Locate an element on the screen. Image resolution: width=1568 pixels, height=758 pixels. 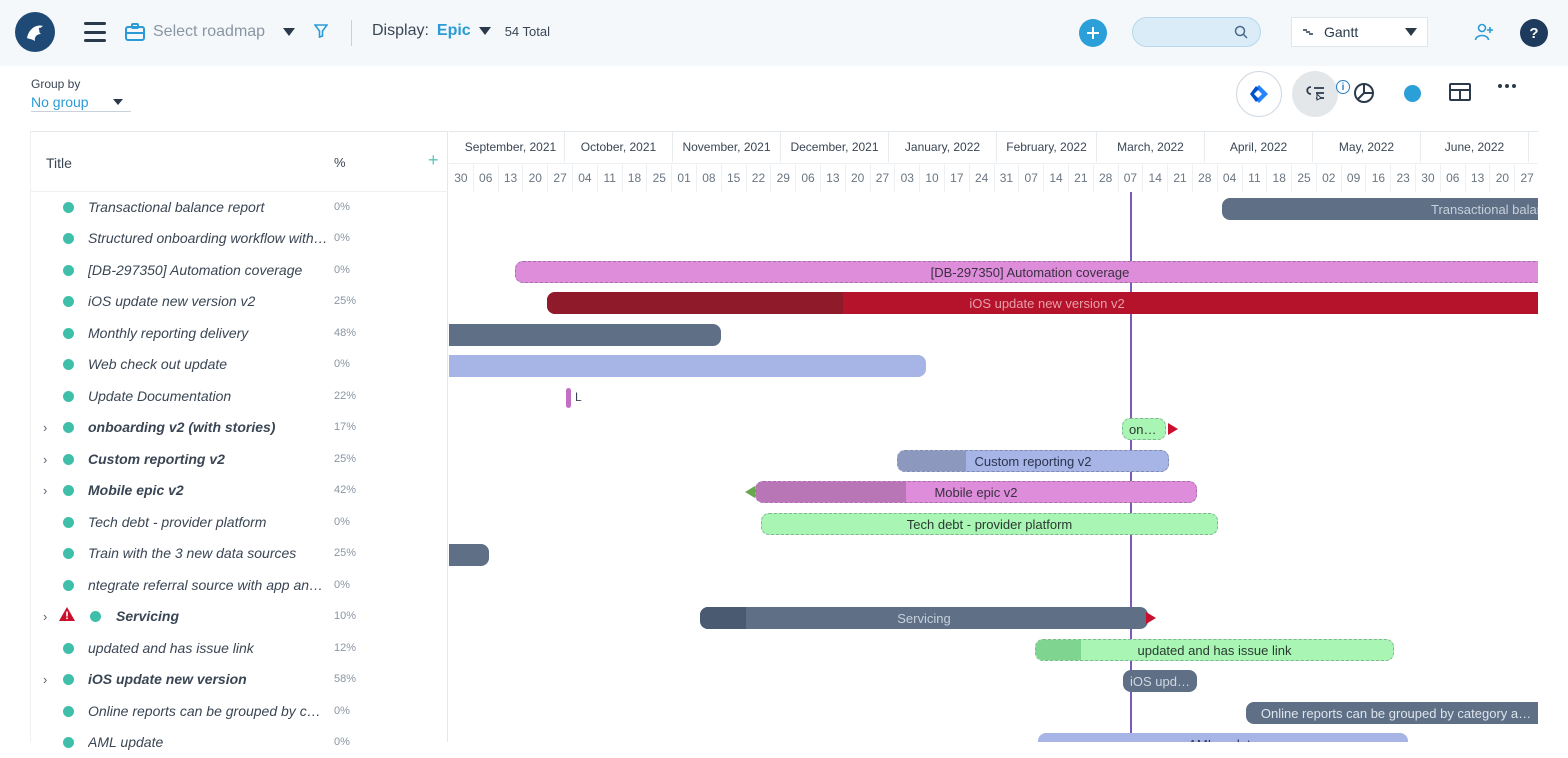
gantt-bar-label: updated and has issue link is located at coordinates (1214, 650).